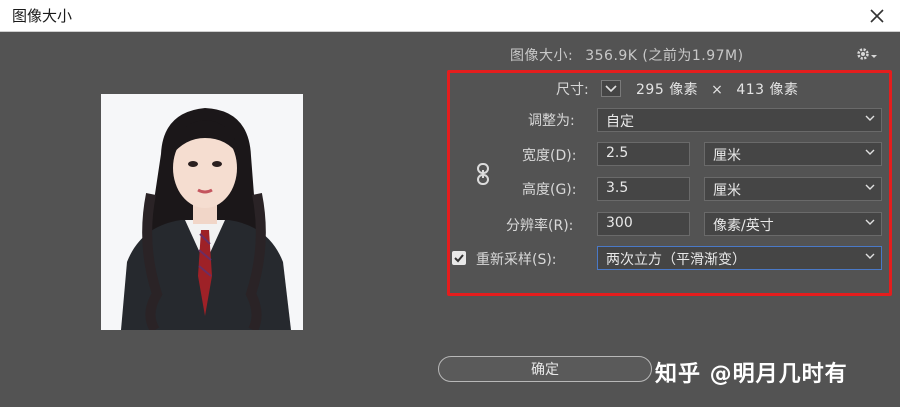 This screenshot has height=407, width=900. I want to click on fit-to-value: 自定, so click(620, 122).